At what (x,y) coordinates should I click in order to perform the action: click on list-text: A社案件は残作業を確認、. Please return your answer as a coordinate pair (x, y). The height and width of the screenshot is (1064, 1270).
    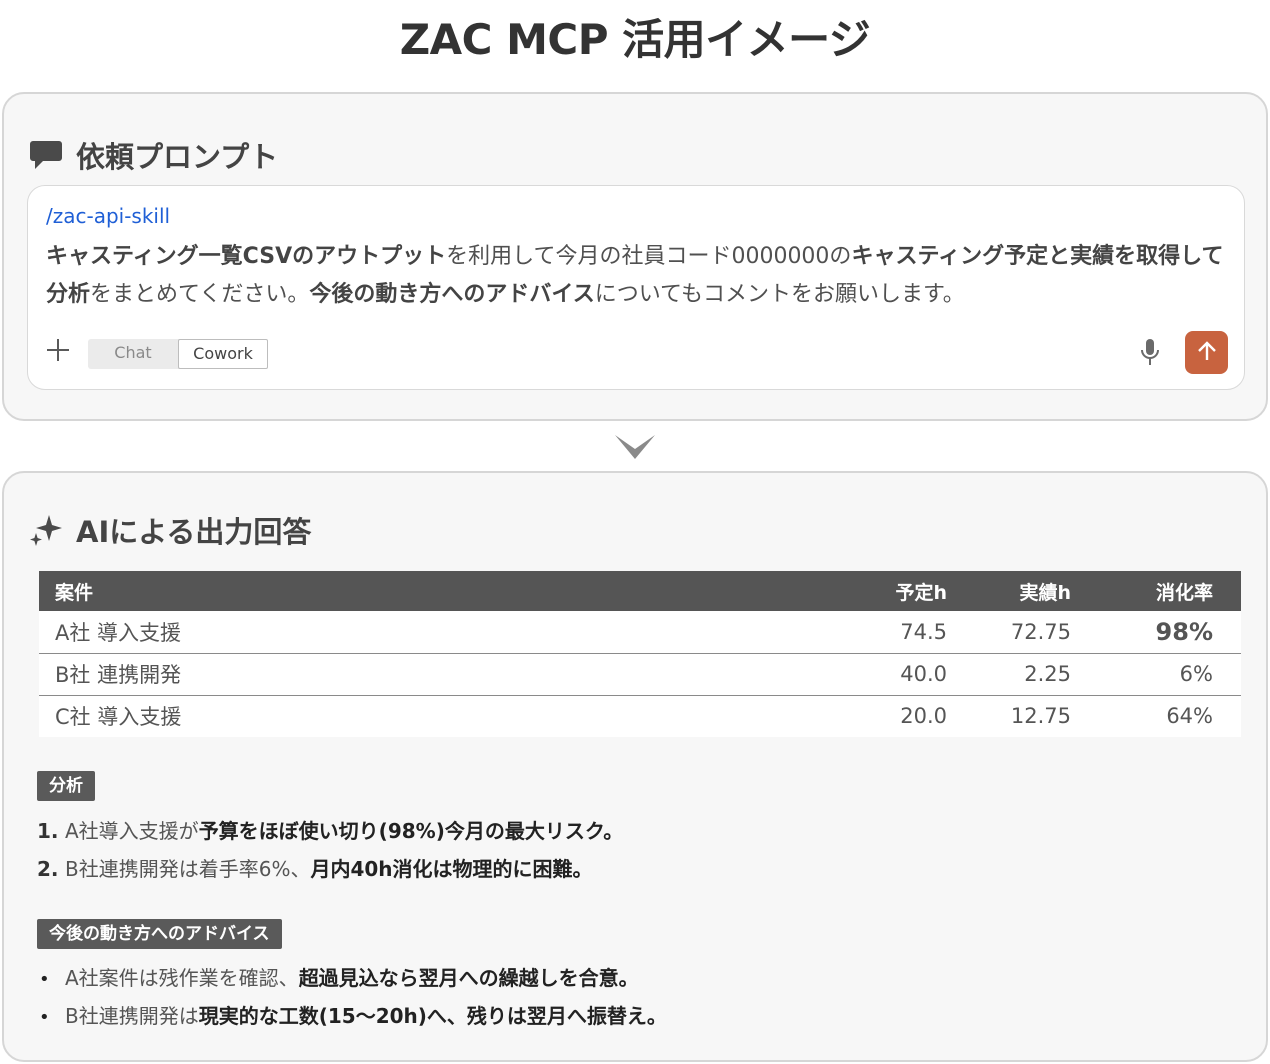
    Looking at the image, I should click on (182, 978).